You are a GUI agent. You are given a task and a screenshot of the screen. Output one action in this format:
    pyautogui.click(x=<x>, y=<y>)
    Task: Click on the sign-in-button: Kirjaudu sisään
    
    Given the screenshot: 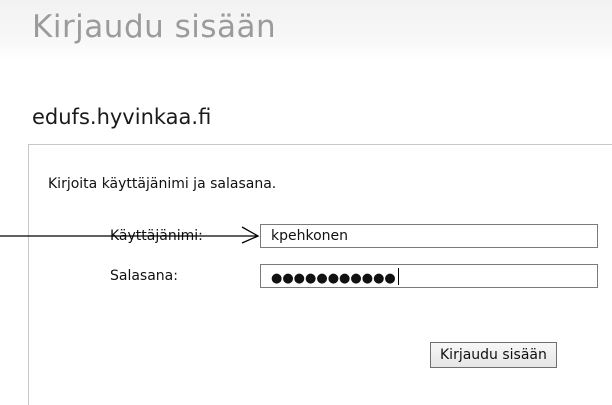 What is the action you would take?
    pyautogui.click(x=493, y=355)
    